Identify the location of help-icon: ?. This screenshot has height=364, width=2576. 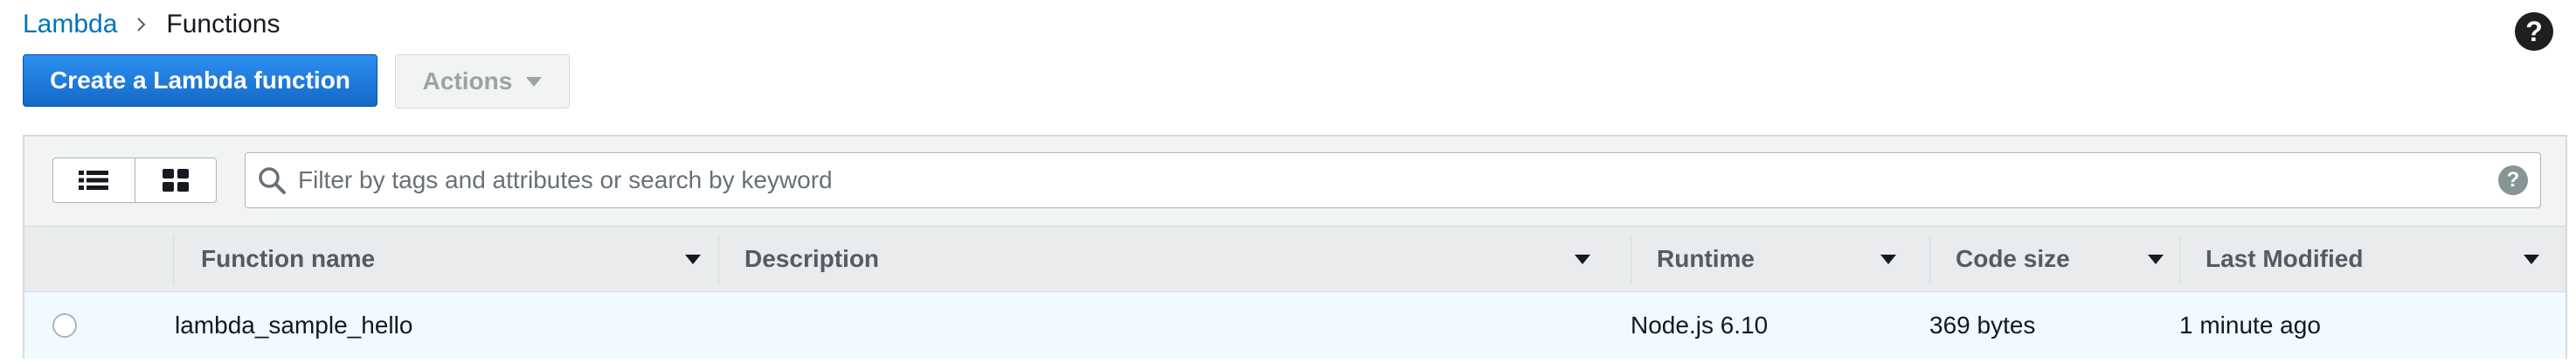
(2534, 31).